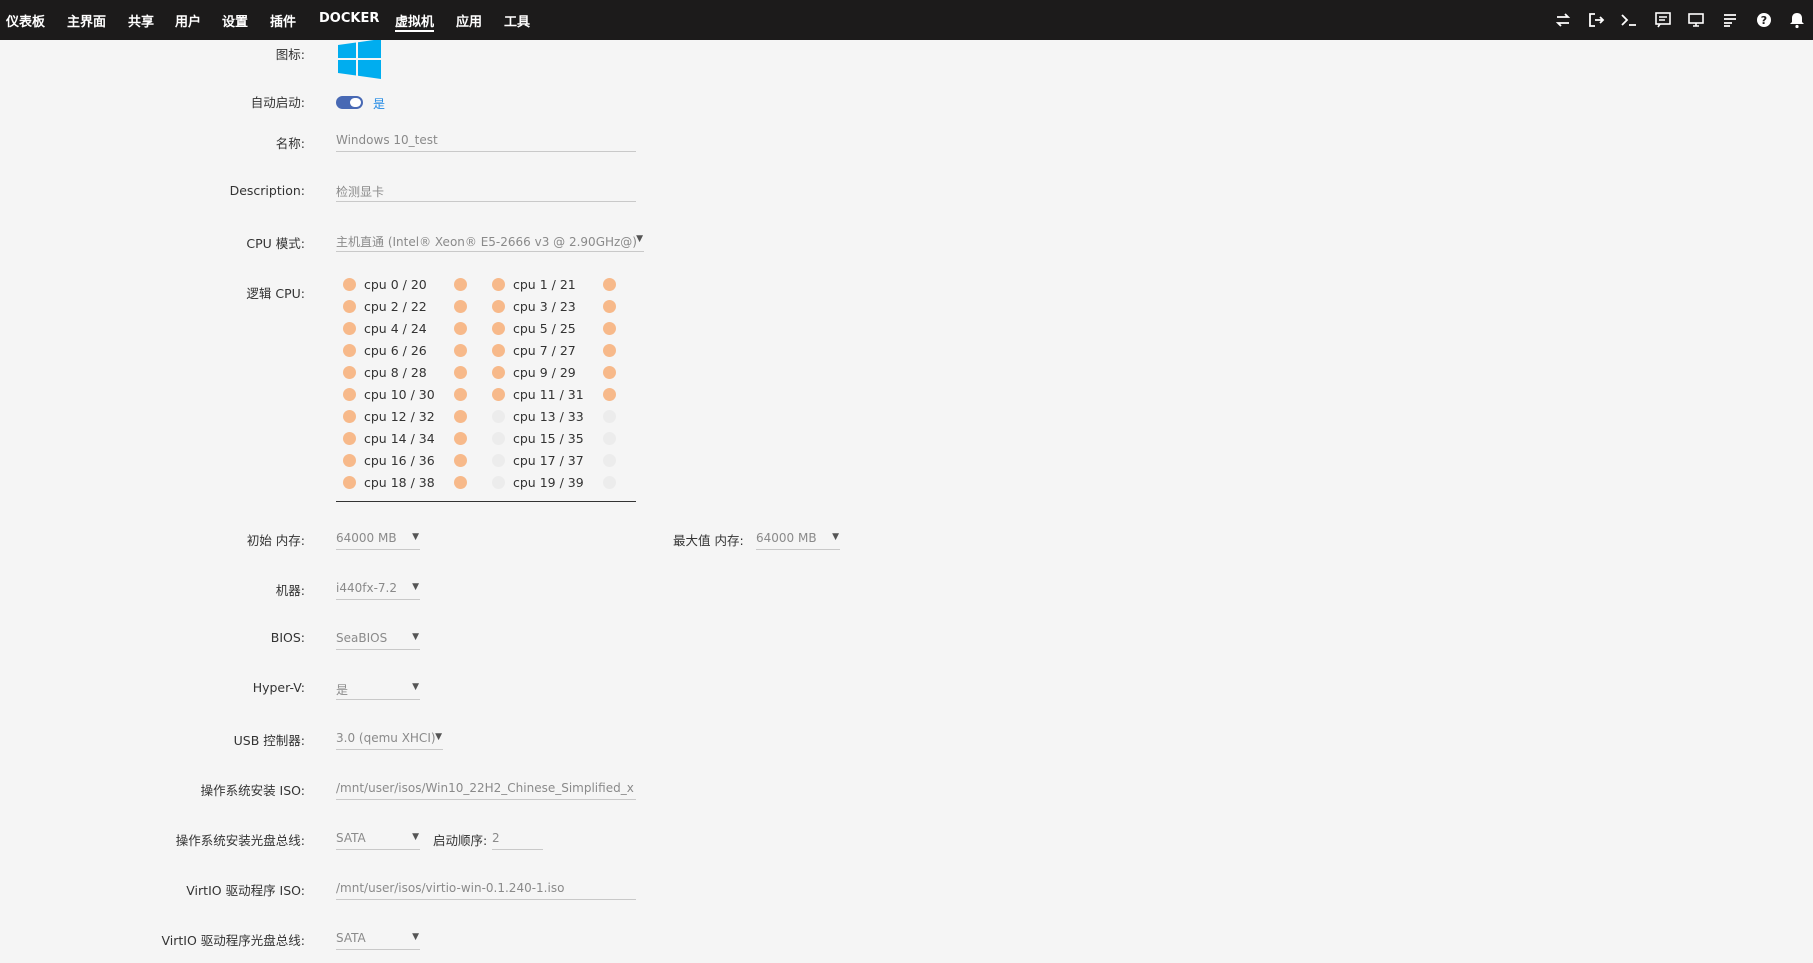 This screenshot has height=963, width=1813. I want to click on top-navigation-bar: 仪表板 主界面 共享 用户 设置 插件 DOCKER 虚拟机 应用 工具 ?, so click(906, 20).